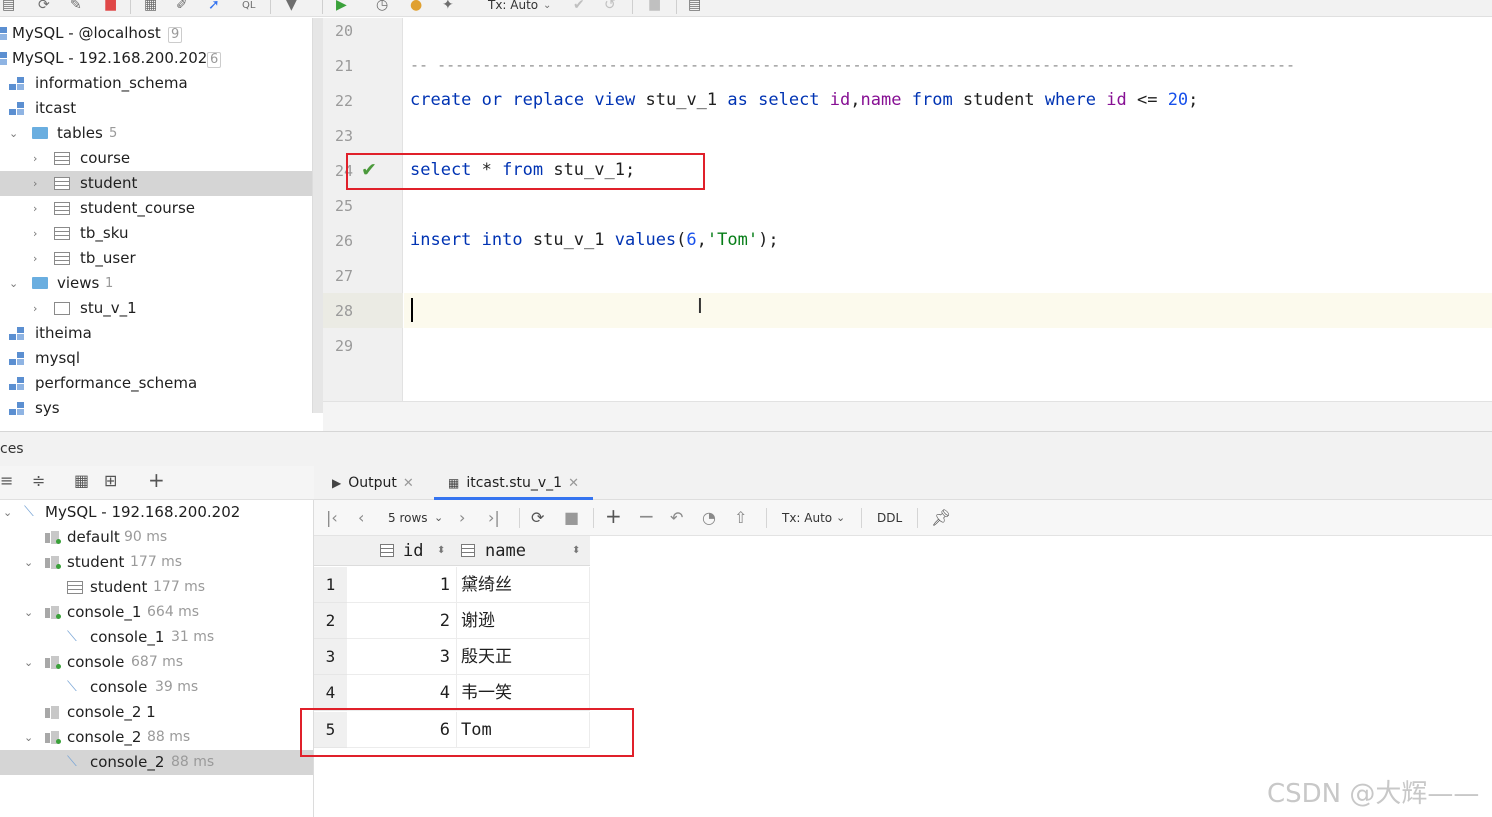  What do you see at coordinates (413, 551) in the screenshot?
I see `column-header-id: id` at bounding box center [413, 551].